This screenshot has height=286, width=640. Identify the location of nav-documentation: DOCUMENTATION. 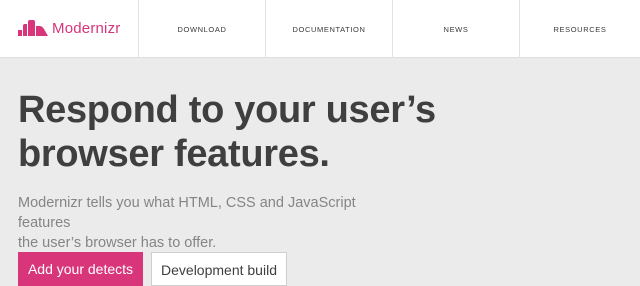
(328, 29).